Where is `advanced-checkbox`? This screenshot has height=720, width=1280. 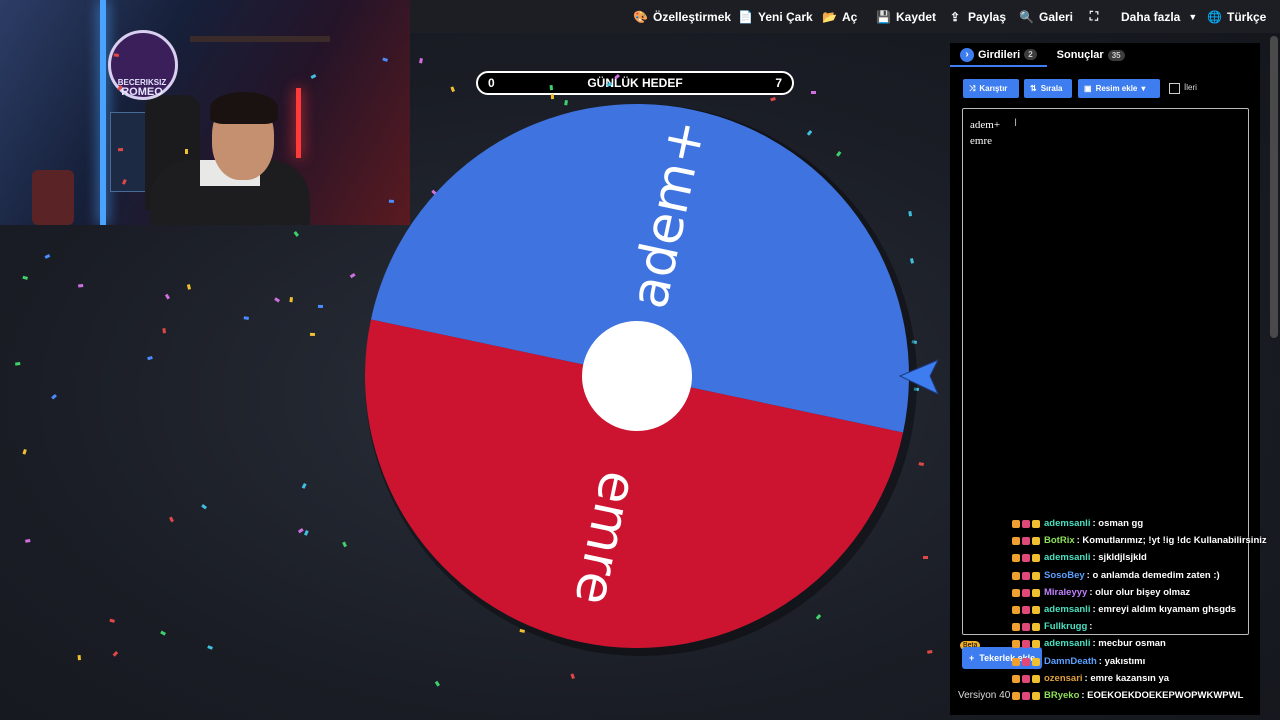 advanced-checkbox is located at coordinates (1174, 88).